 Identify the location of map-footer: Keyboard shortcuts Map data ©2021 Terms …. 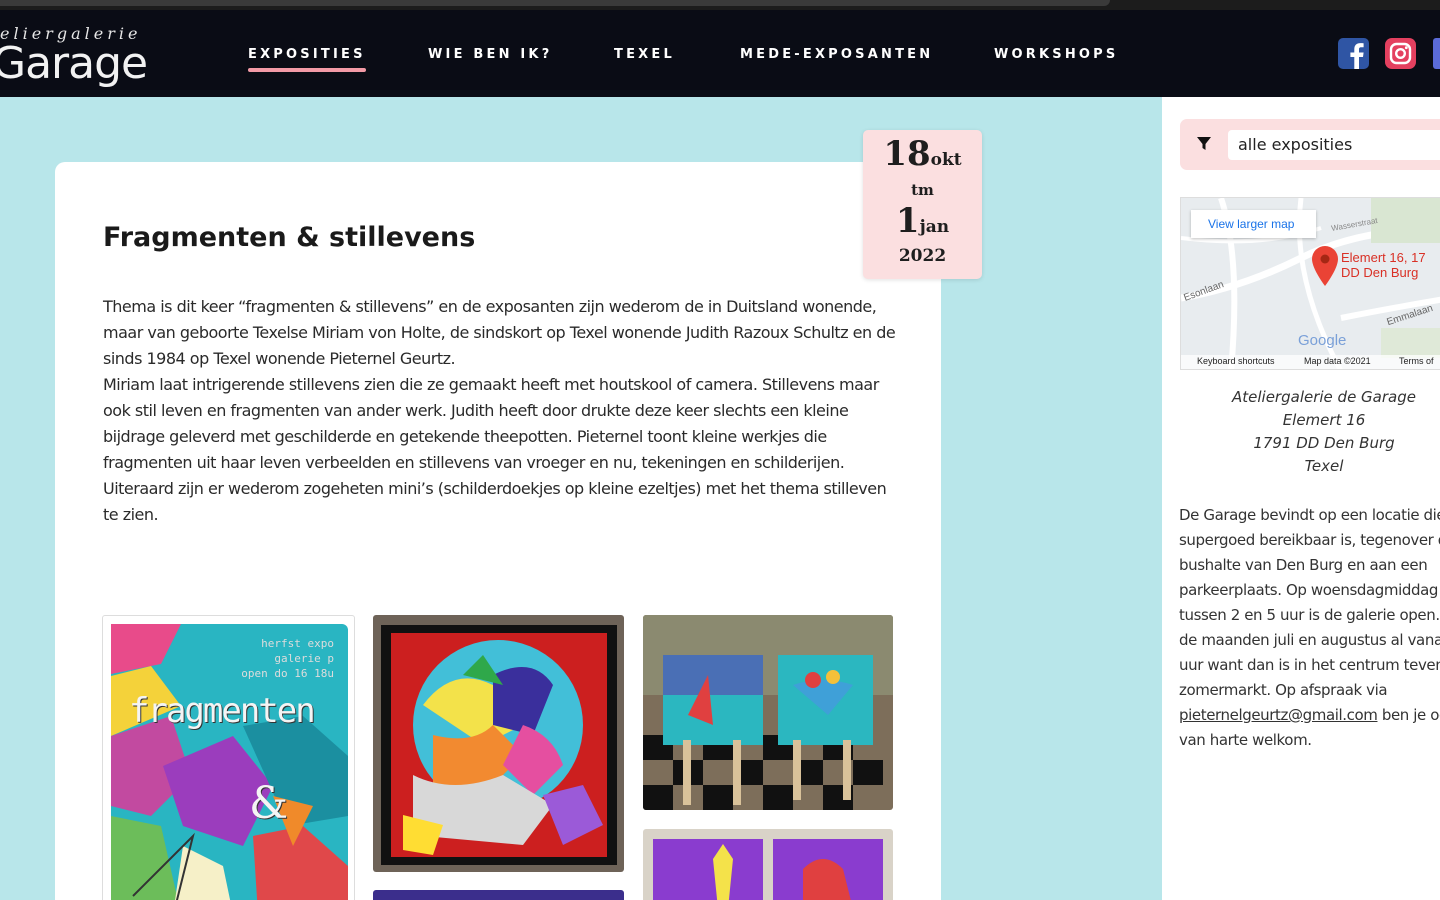
(1310, 362).